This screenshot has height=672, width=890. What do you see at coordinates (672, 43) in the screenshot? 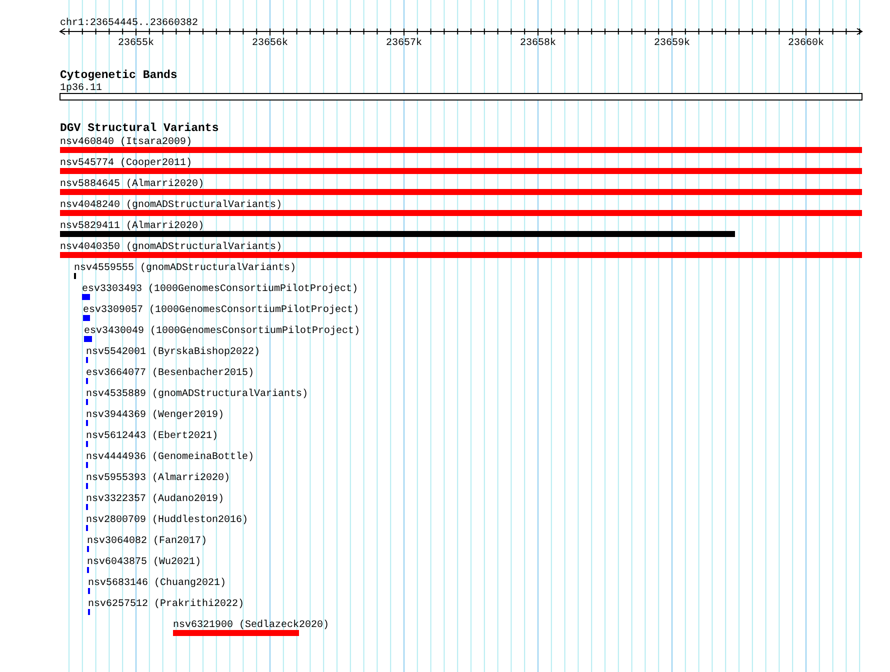
I see `tick-label: 23659k` at bounding box center [672, 43].